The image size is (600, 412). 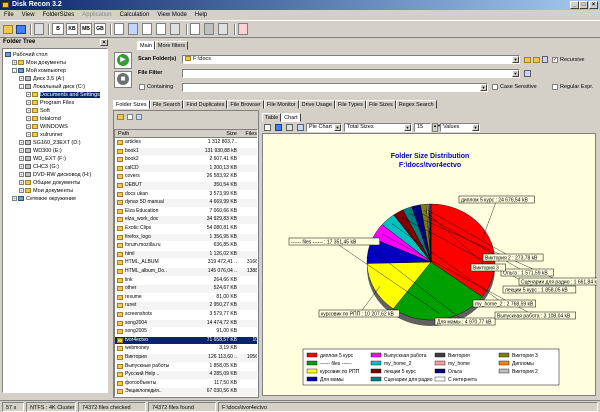 I want to click on table-row: book2 2 607,41 KB, so click(x=186, y=160).